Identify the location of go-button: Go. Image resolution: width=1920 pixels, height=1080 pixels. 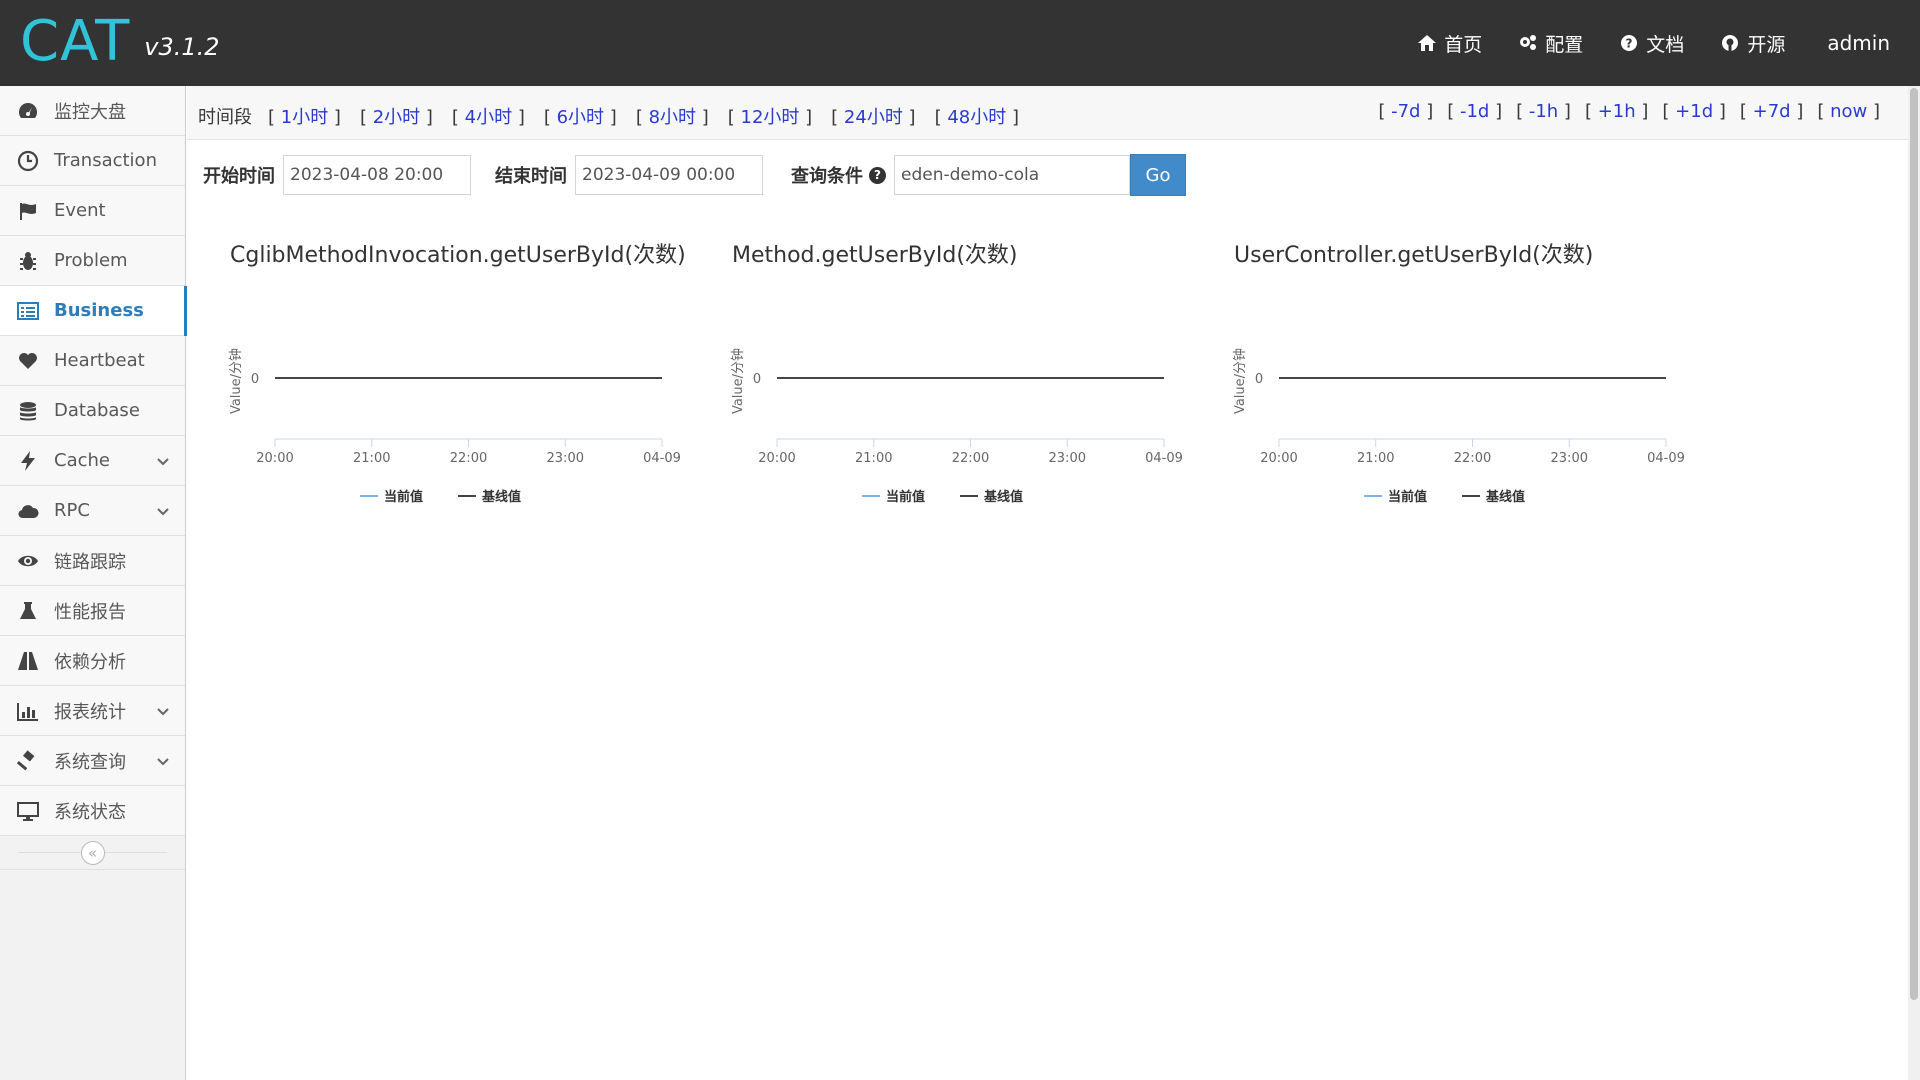
(1158, 175).